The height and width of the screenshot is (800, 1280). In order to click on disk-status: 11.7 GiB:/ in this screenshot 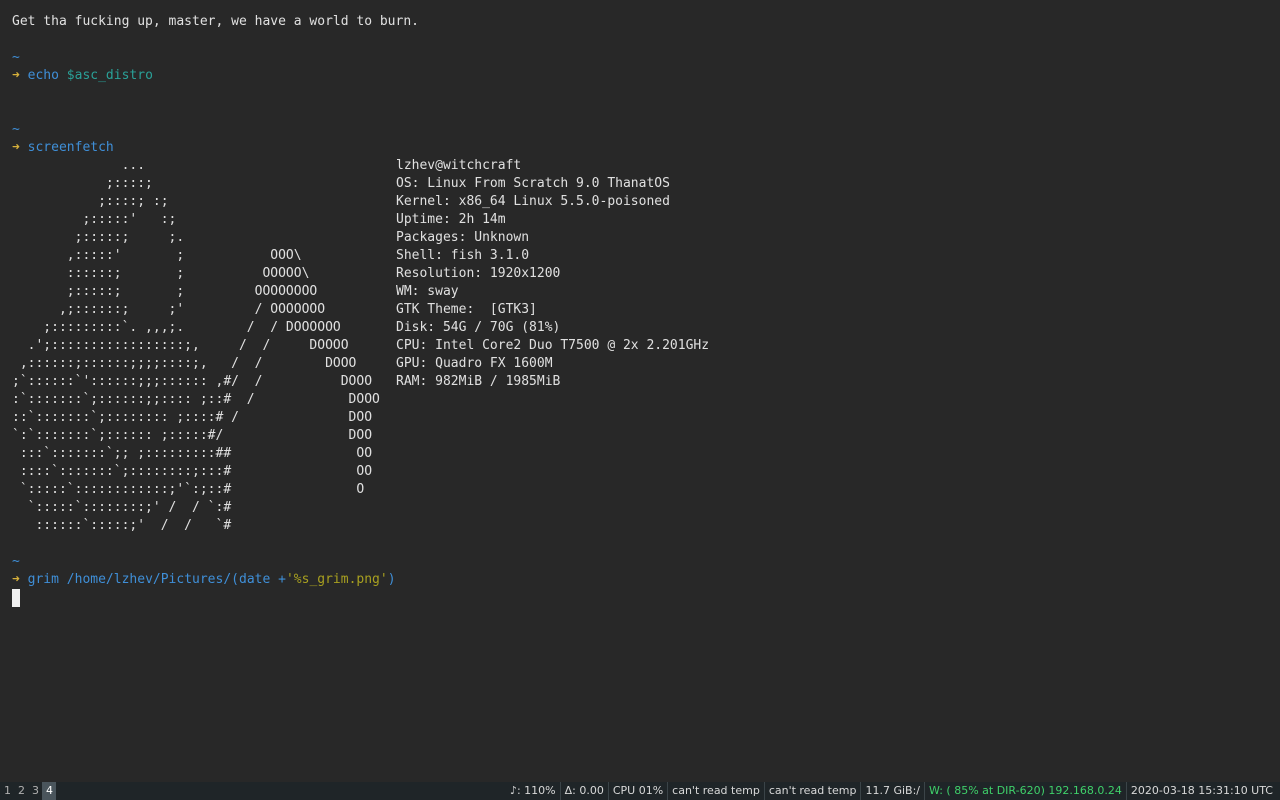, I will do `click(892, 791)`.